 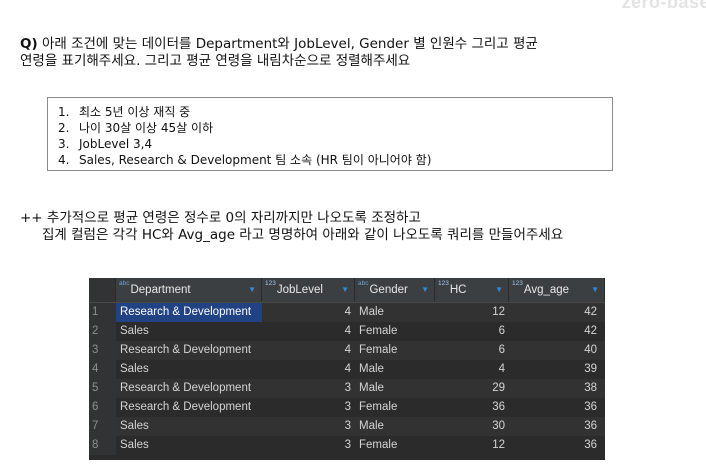 I want to click on condition-number: 4., so click(x=64, y=160).